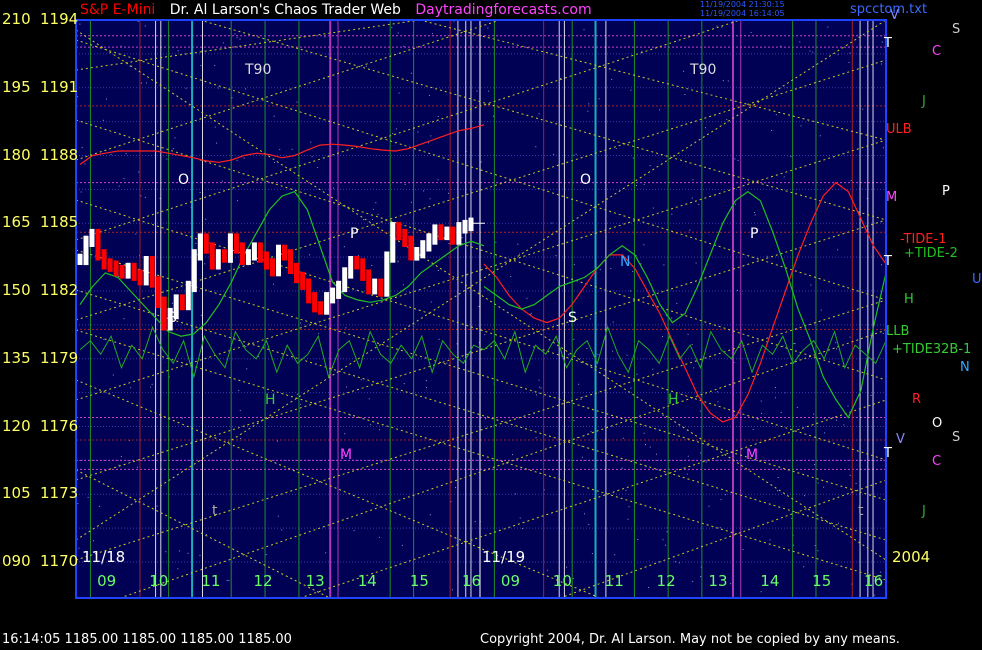  What do you see at coordinates (59, 357) in the screenshot?
I see `y-tick-price: 1179` at bounding box center [59, 357].